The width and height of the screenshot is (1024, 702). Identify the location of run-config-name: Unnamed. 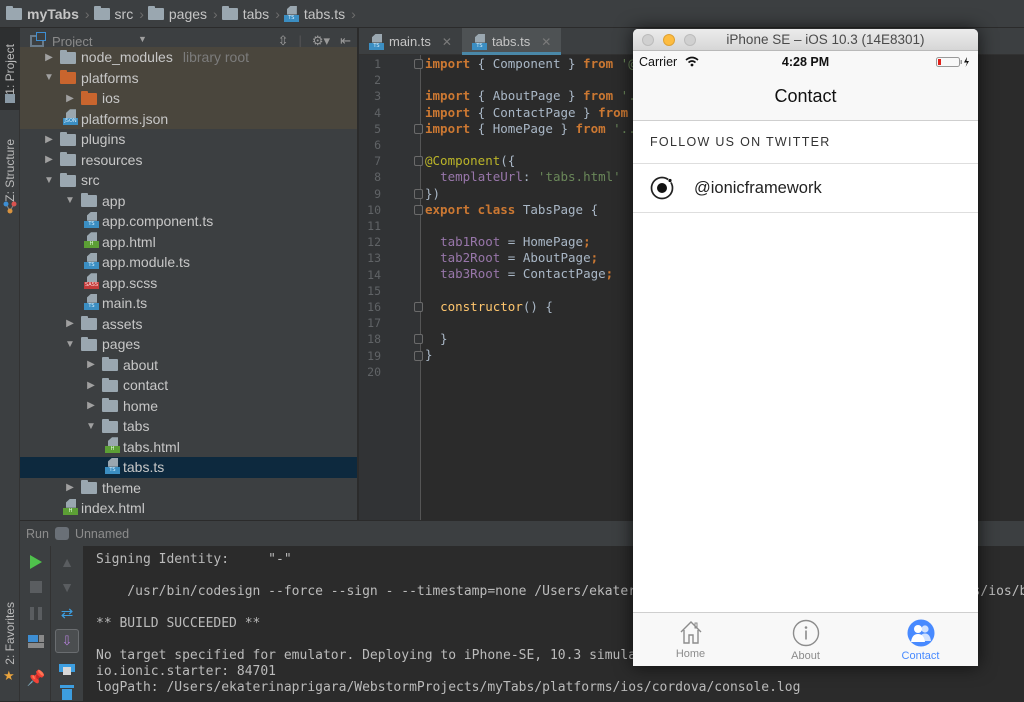
(102, 534).